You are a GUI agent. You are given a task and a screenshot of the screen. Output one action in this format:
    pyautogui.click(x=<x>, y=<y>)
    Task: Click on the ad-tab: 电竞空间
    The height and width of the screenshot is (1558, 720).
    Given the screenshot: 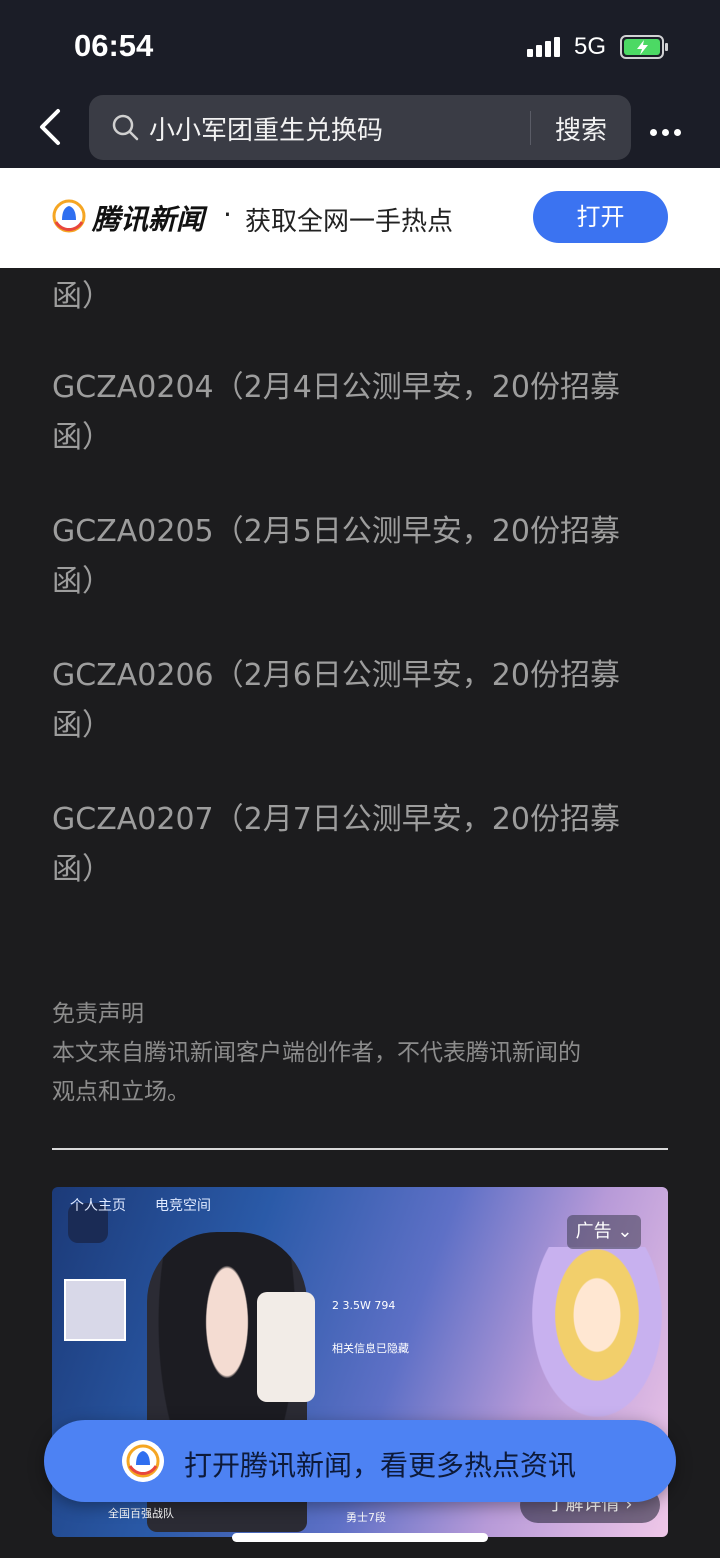 What is the action you would take?
    pyautogui.click(x=183, y=1206)
    